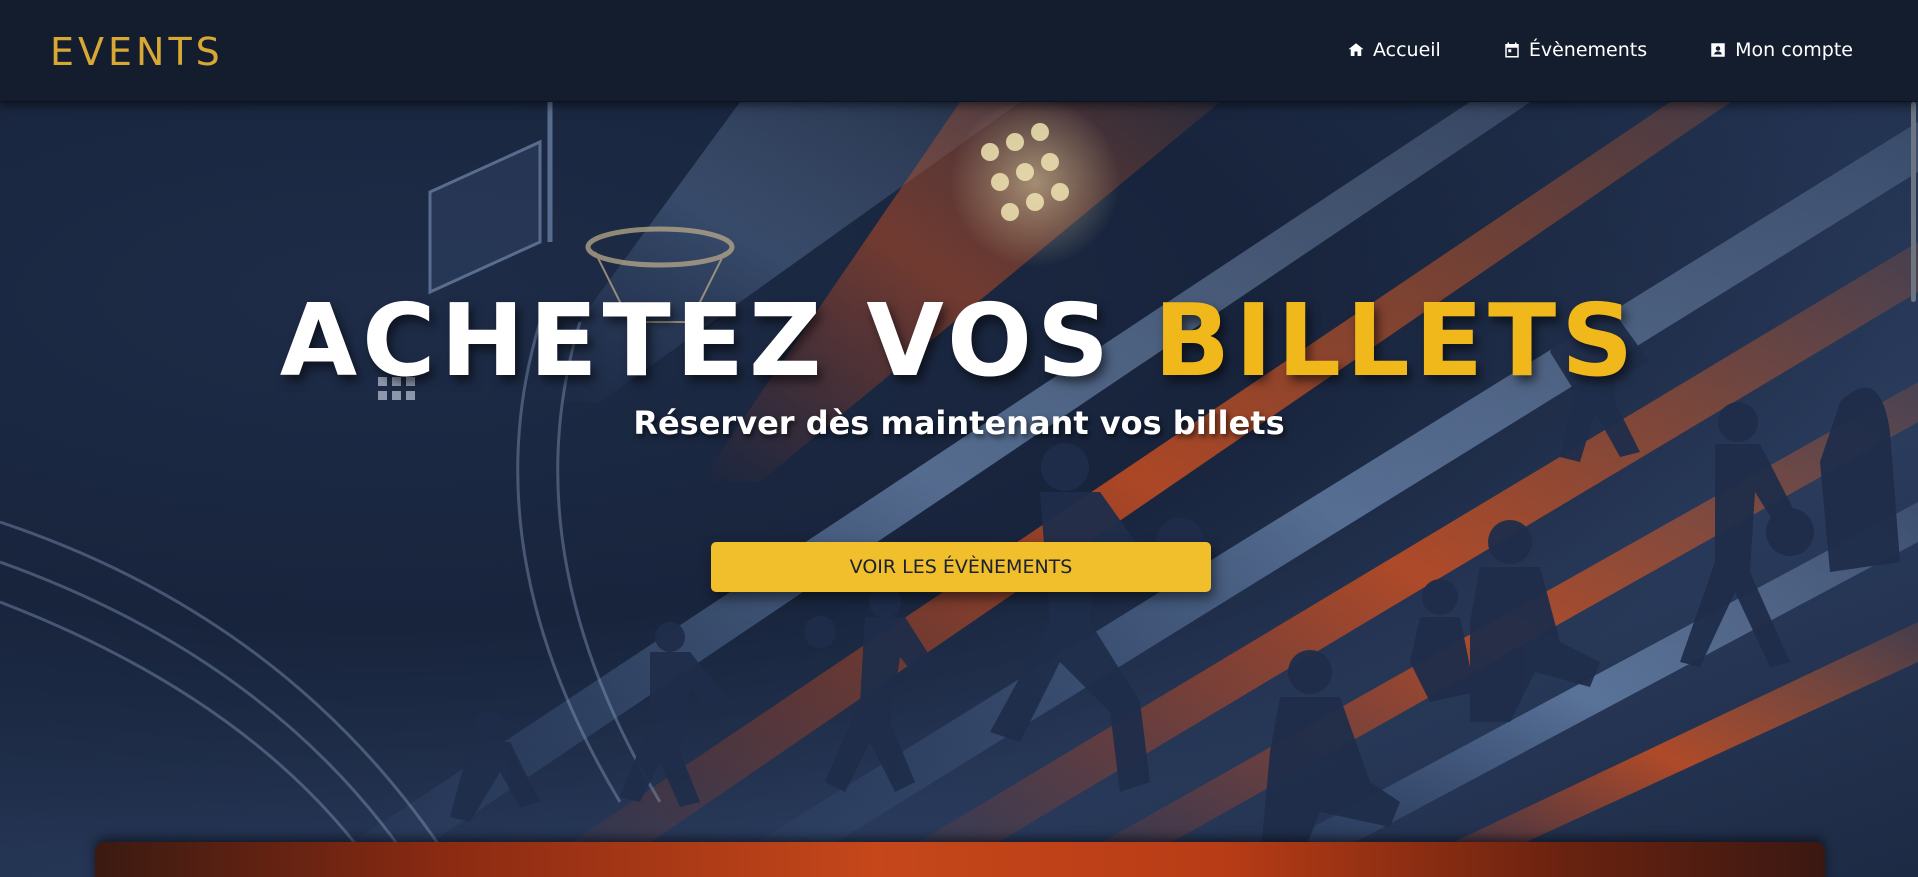  I want to click on featured-event-card, so click(960, 859).